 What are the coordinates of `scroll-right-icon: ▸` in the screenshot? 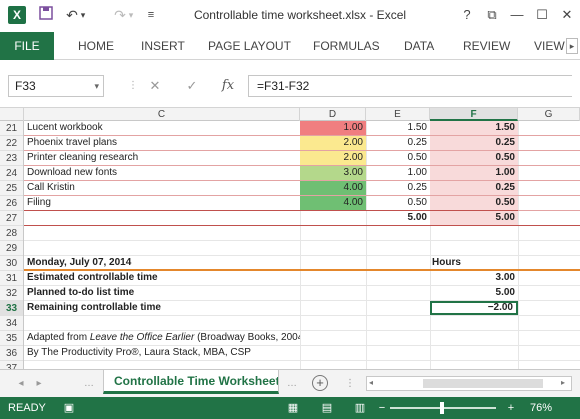 It's located at (563, 382).